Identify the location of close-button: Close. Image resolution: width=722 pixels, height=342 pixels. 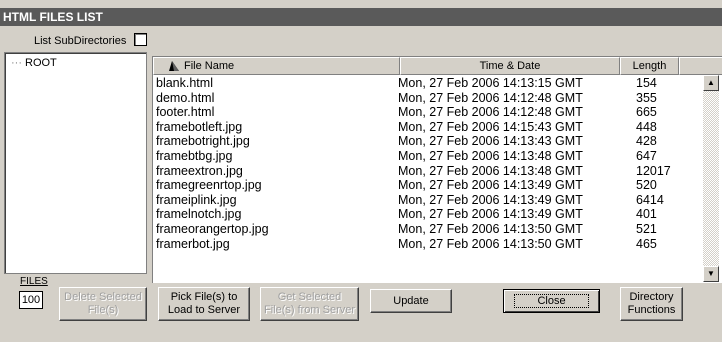
(551, 301).